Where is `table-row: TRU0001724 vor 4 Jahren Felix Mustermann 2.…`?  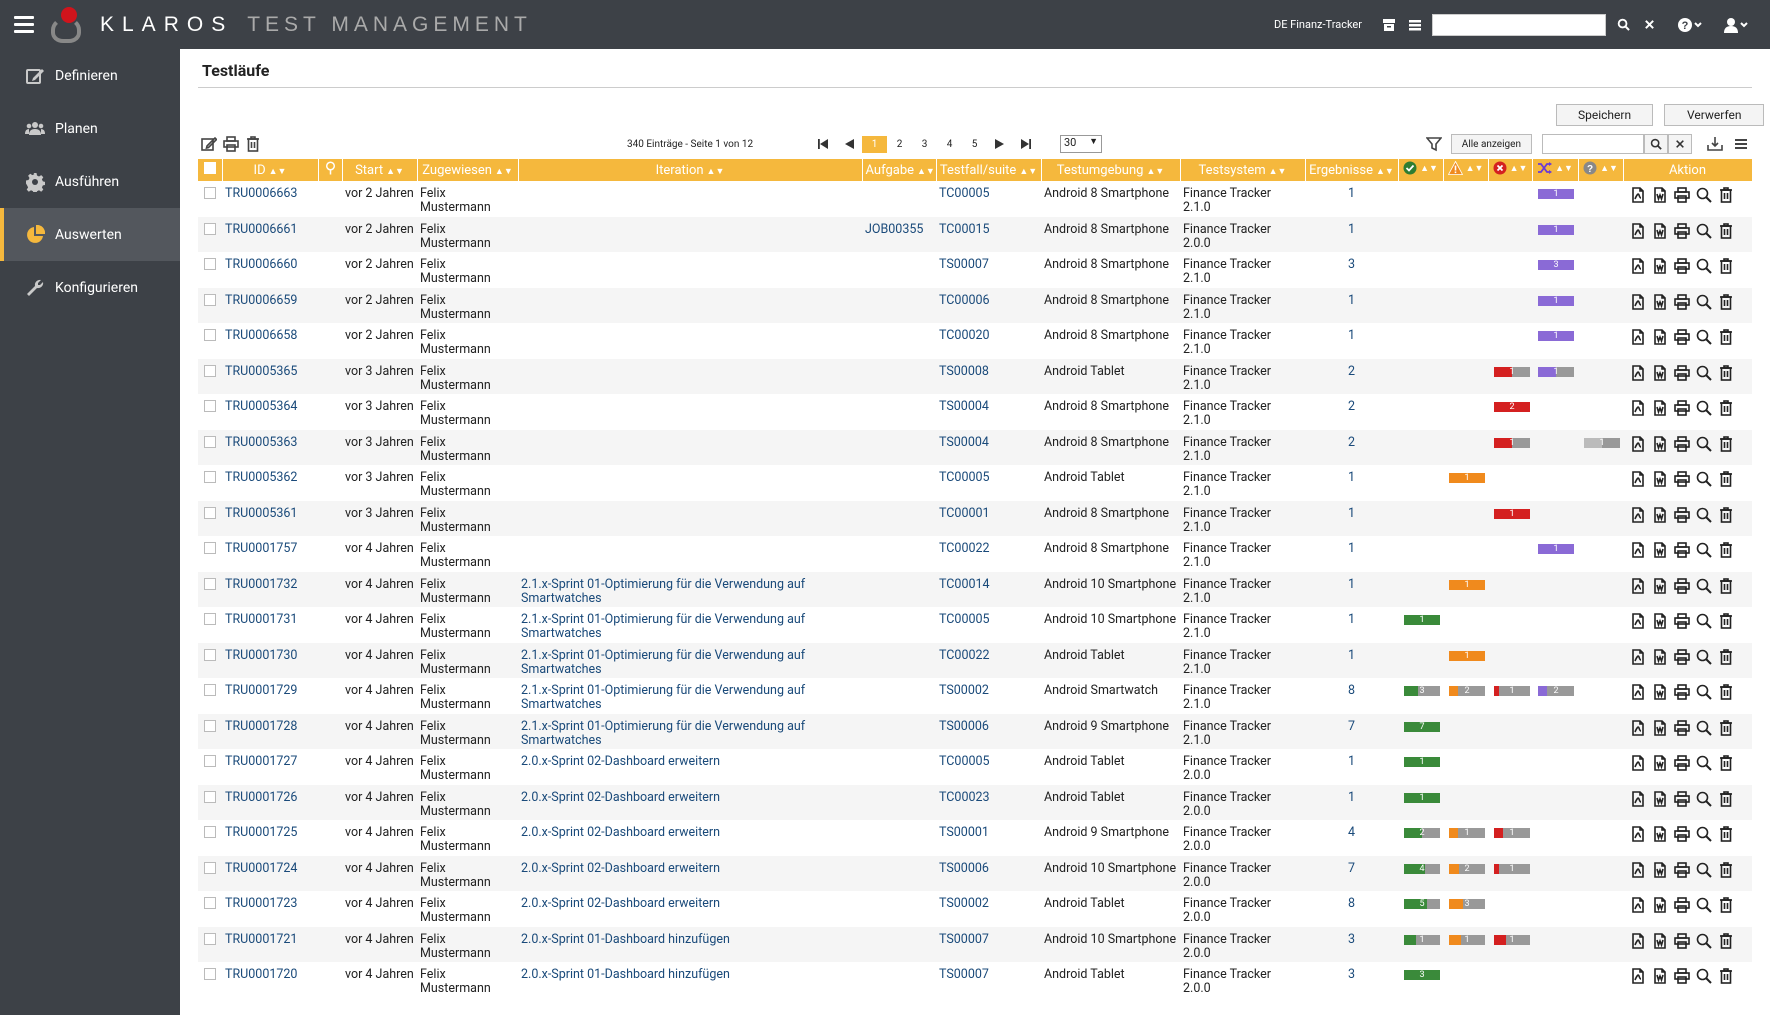
table-row: TRU0001724 vor 4 Jahren Felix Mustermann 2.… is located at coordinates (975, 873).